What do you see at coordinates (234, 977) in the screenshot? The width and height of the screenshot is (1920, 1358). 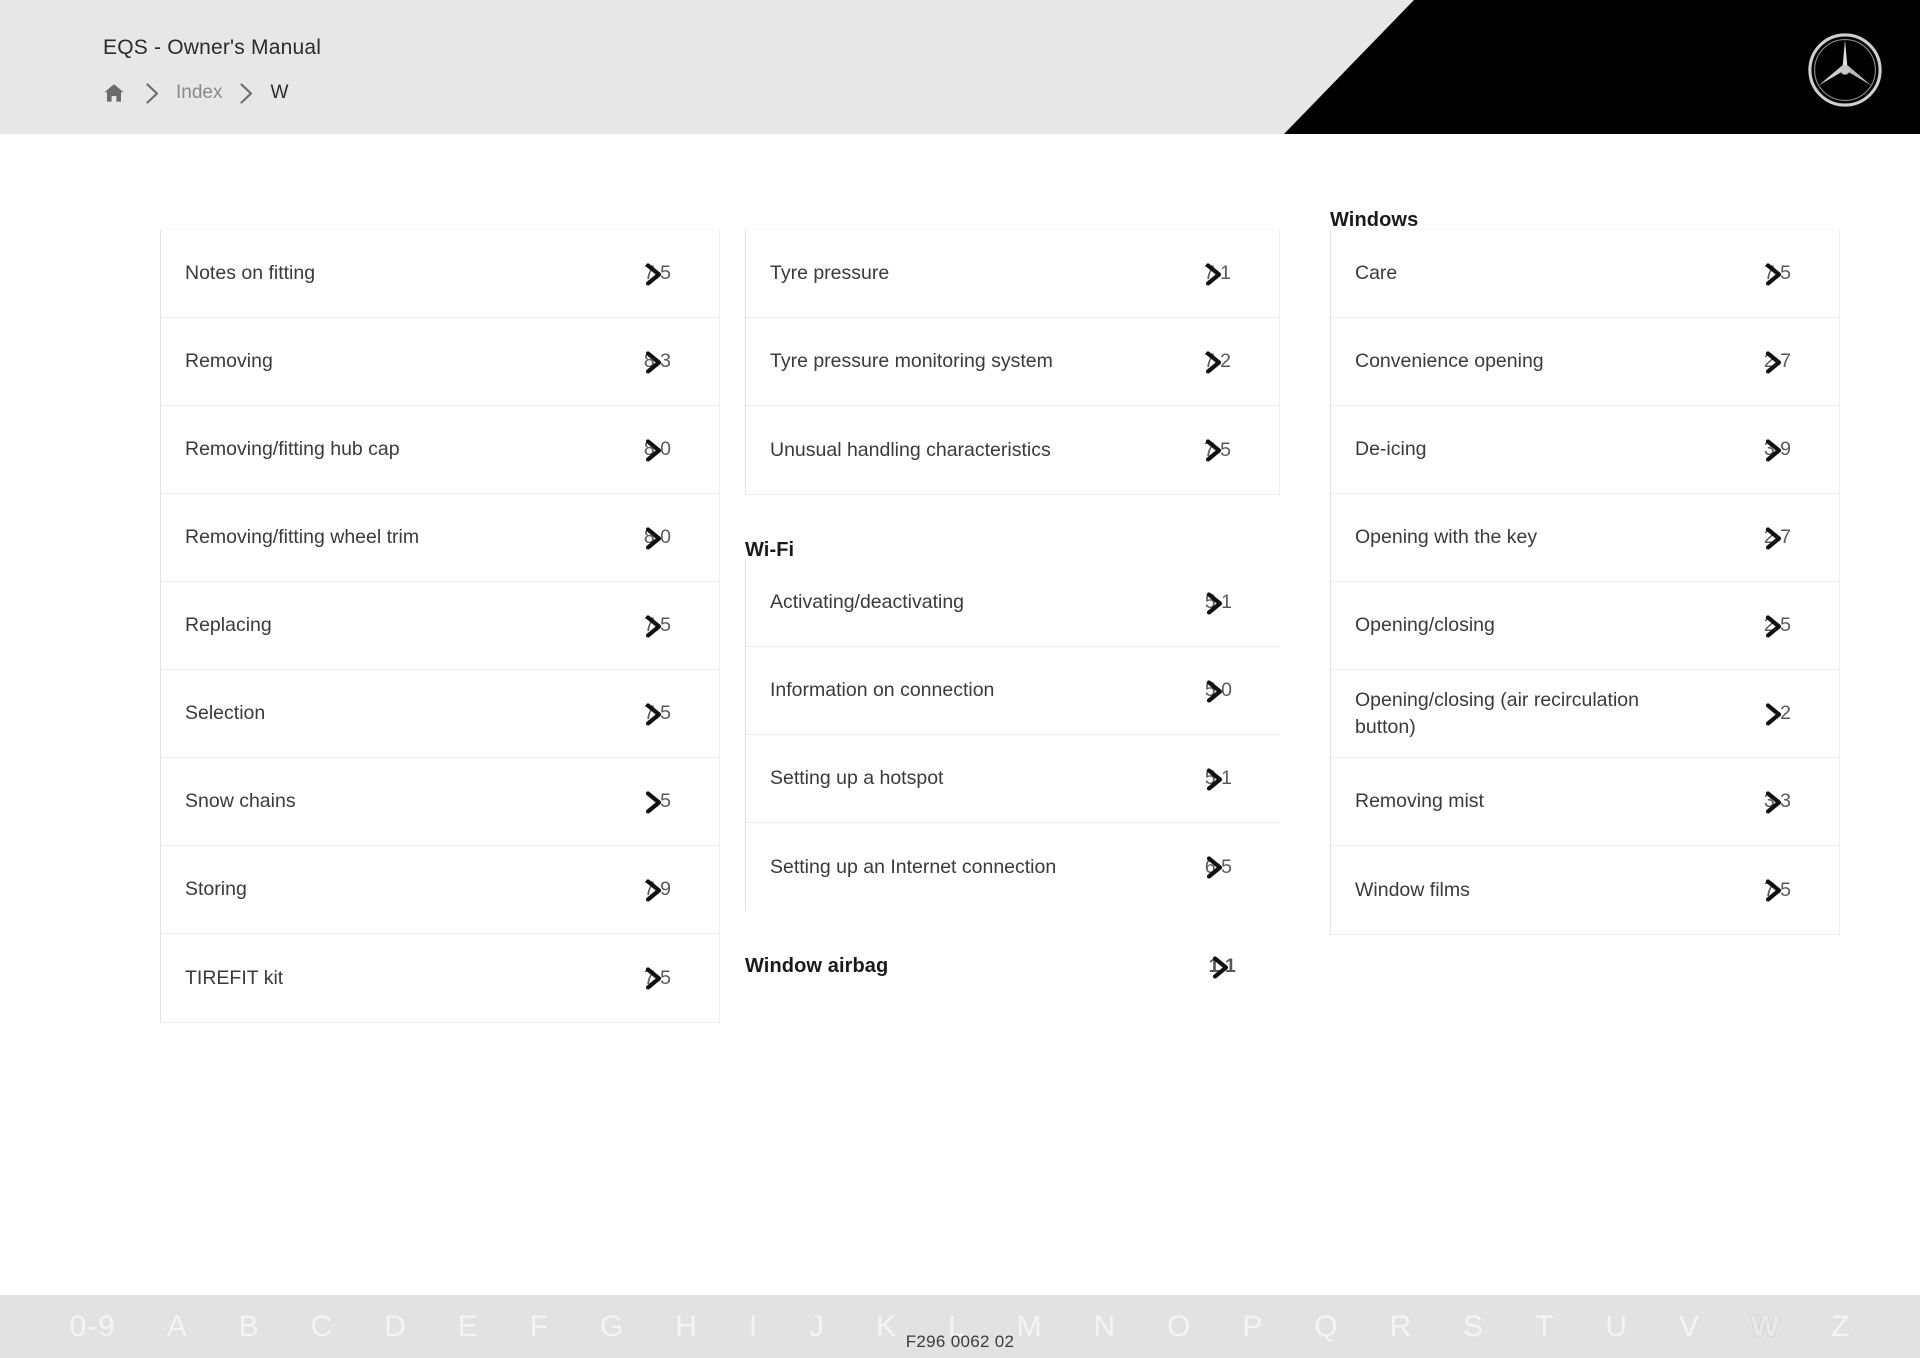 I see `entry-label: TIREFIT kit` at bounding box center [234, 977].